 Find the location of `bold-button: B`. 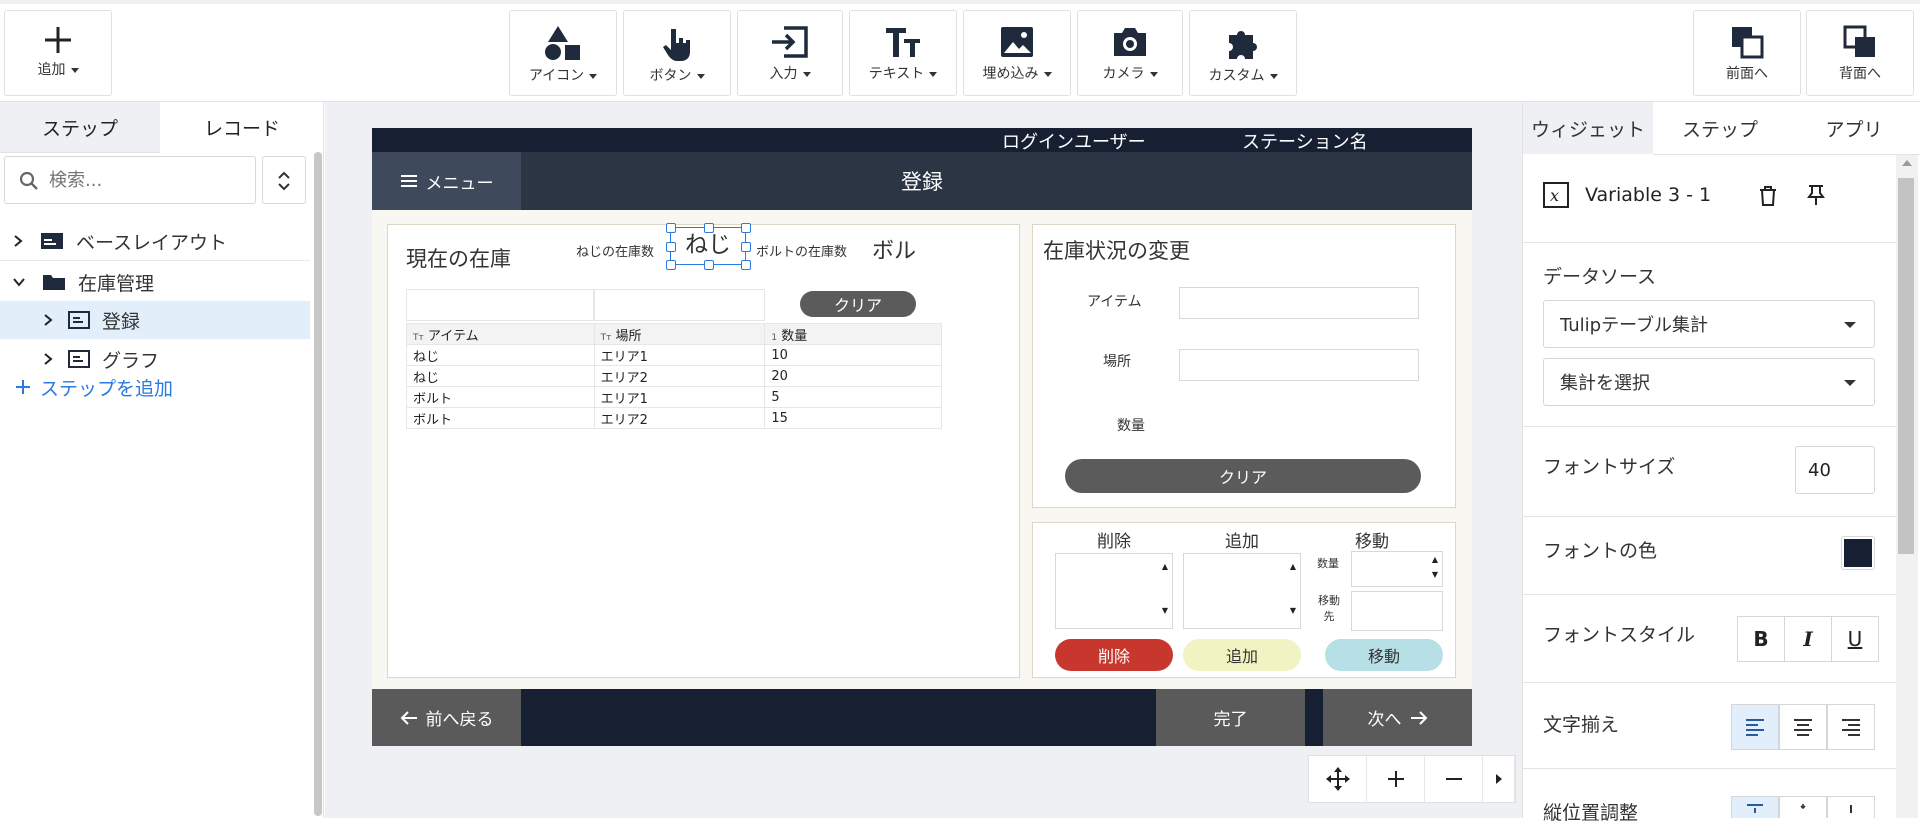

bold-button: B is located at coordinates (1761, 639).